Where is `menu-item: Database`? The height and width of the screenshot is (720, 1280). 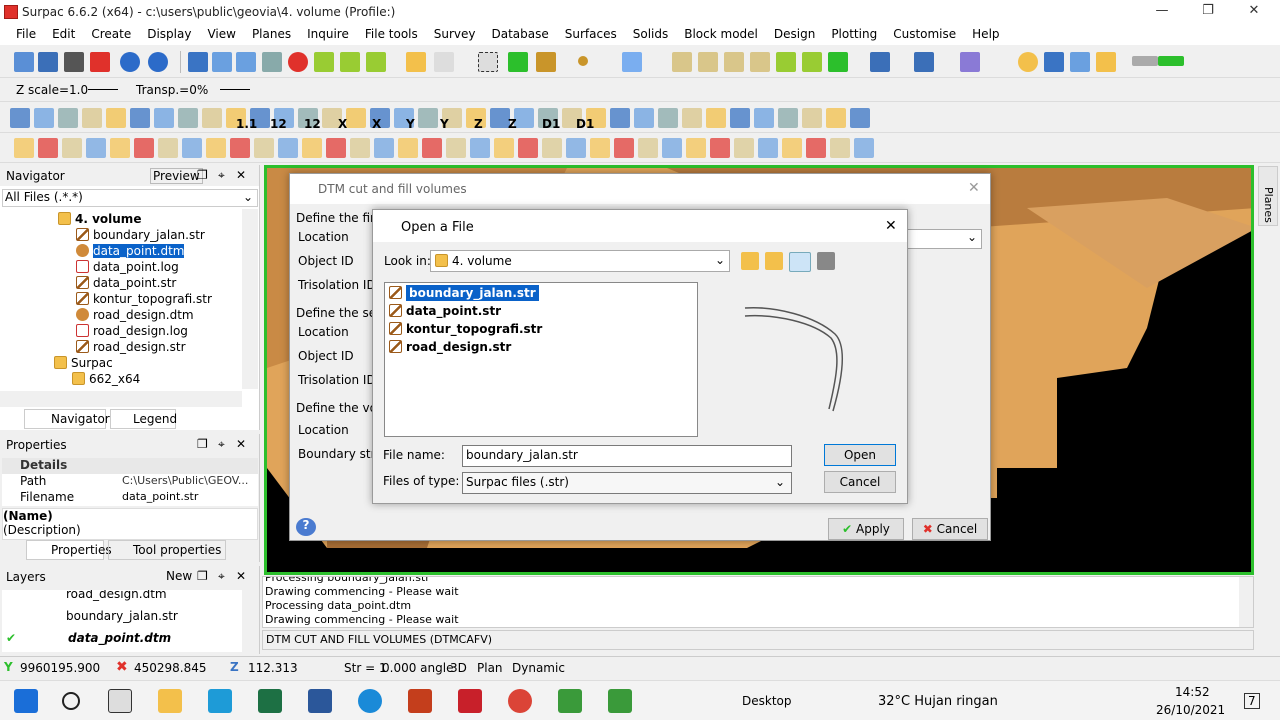
menu-item: Database is located at coordinates (520, 34).